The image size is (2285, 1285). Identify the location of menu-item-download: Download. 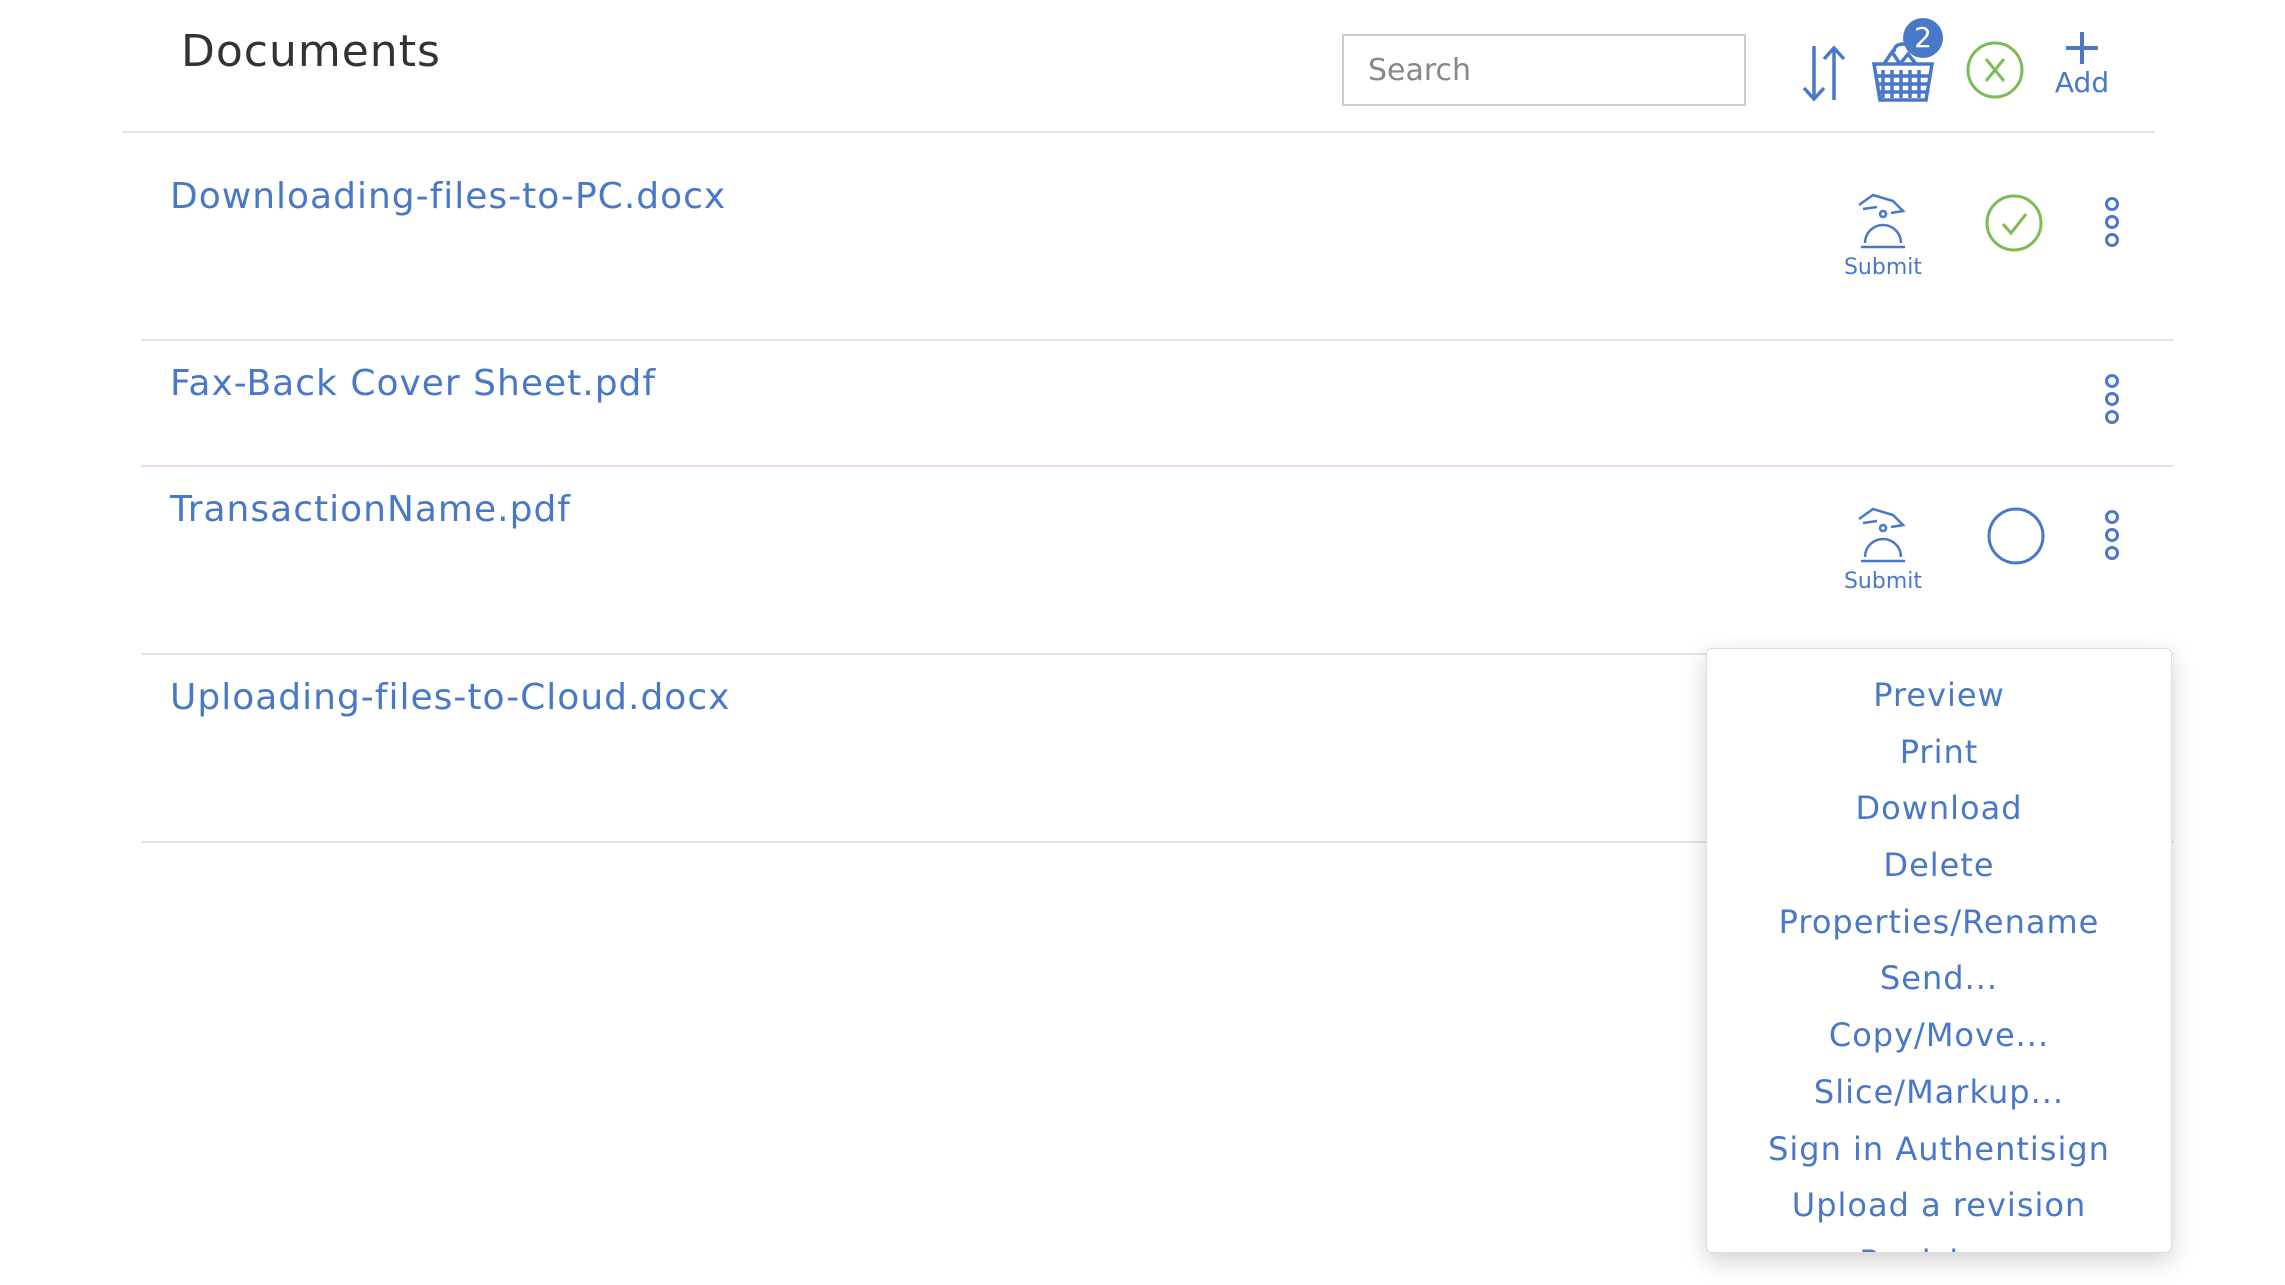
(1939, 808).